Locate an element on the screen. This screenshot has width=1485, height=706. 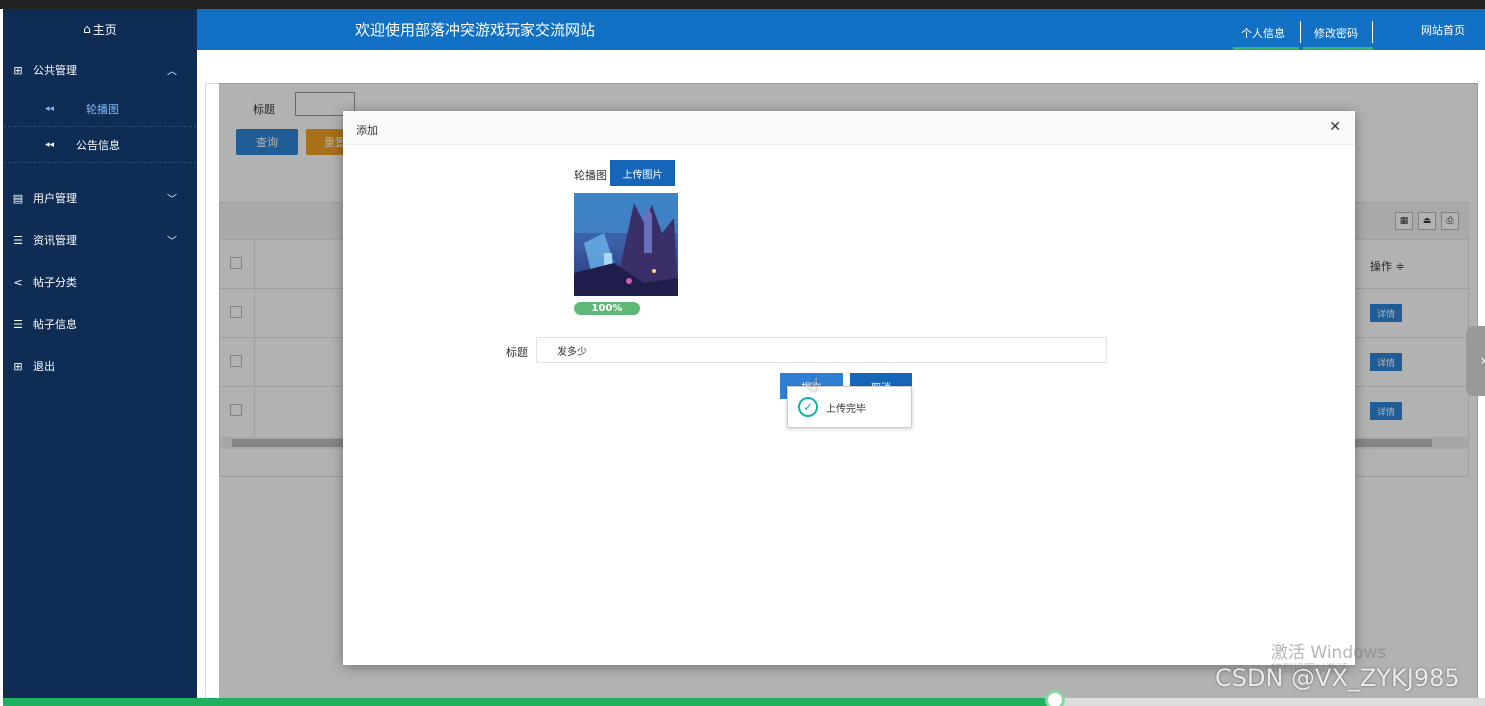
book-icon: ▤ is located at coordinates (18, 198).